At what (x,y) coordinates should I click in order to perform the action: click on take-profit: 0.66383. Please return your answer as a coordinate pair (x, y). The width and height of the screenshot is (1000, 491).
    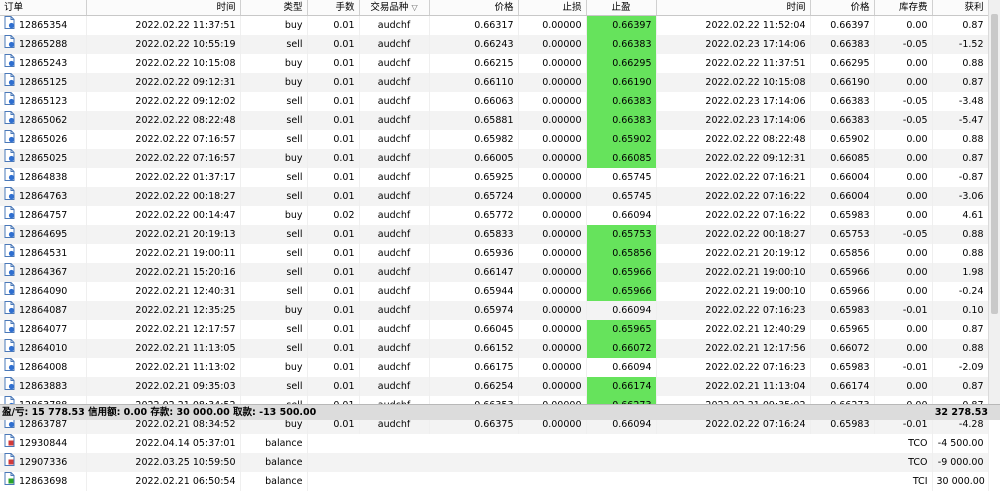
    Looking at the image, I should click on (621, 101).